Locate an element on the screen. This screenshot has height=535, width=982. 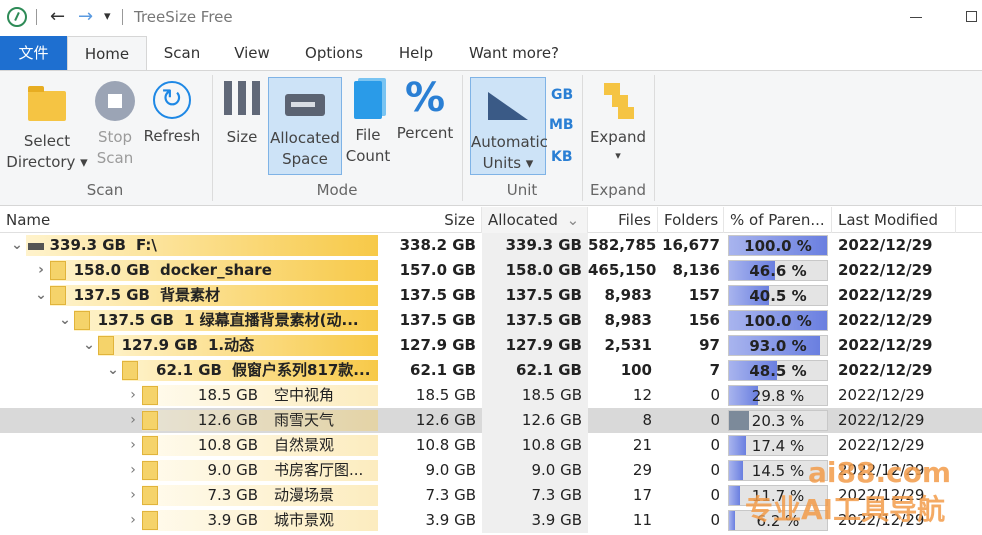
files-value: 21 is located at coordinates (642, 445).